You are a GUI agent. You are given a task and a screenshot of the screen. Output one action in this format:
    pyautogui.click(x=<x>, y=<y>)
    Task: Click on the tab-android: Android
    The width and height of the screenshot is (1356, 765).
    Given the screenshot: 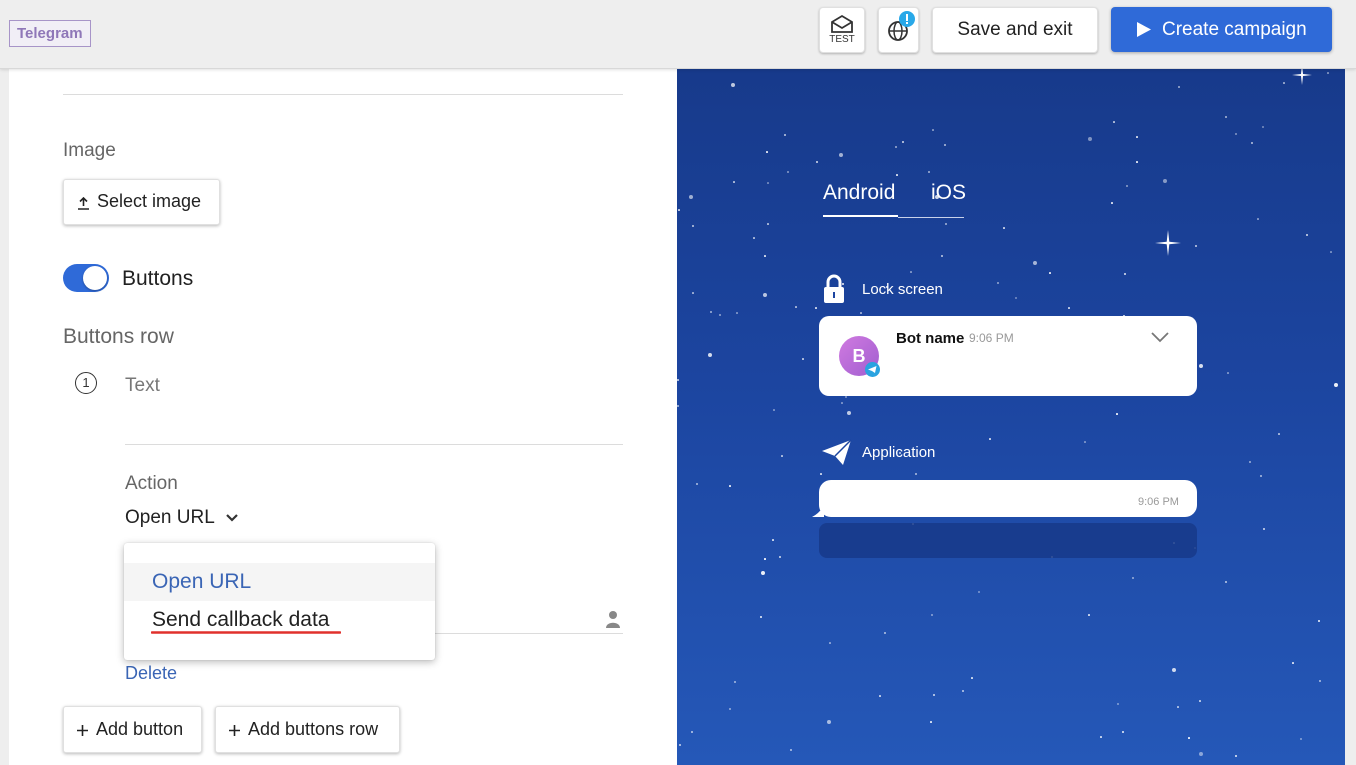 What is the action you would take?
    pyautogui.click(x=859, y=193)
    